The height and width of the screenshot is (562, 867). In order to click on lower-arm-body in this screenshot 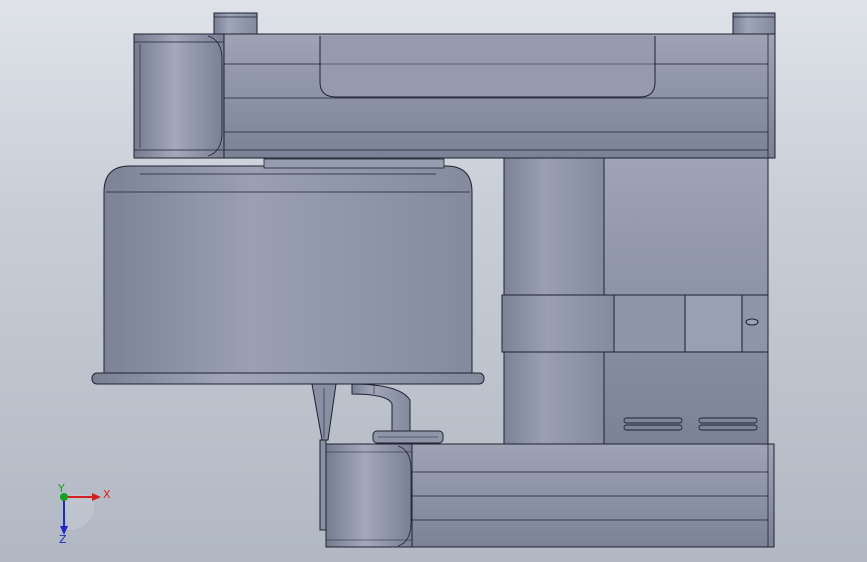, I will do `click(591, 495)`.